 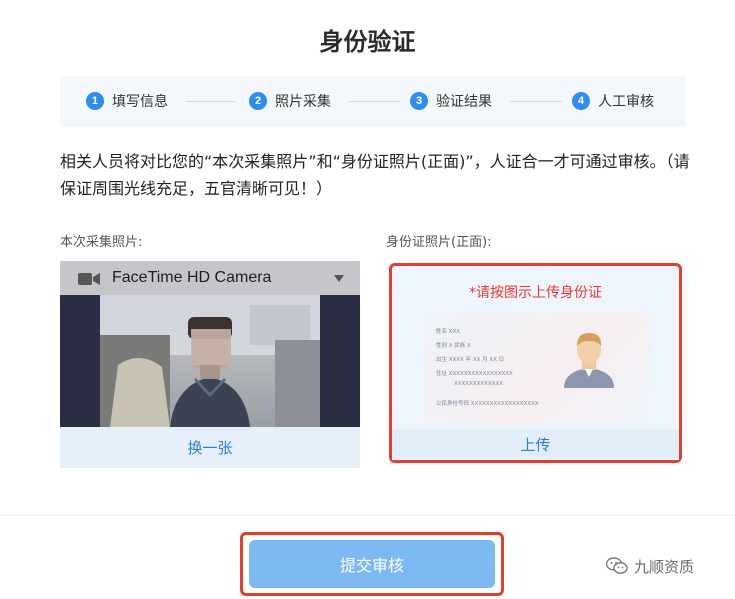 What do you see at coordinates (626, 102) in the screenshot?
I see `step-4-label: 人工审核` at bounding box center [626, 102].